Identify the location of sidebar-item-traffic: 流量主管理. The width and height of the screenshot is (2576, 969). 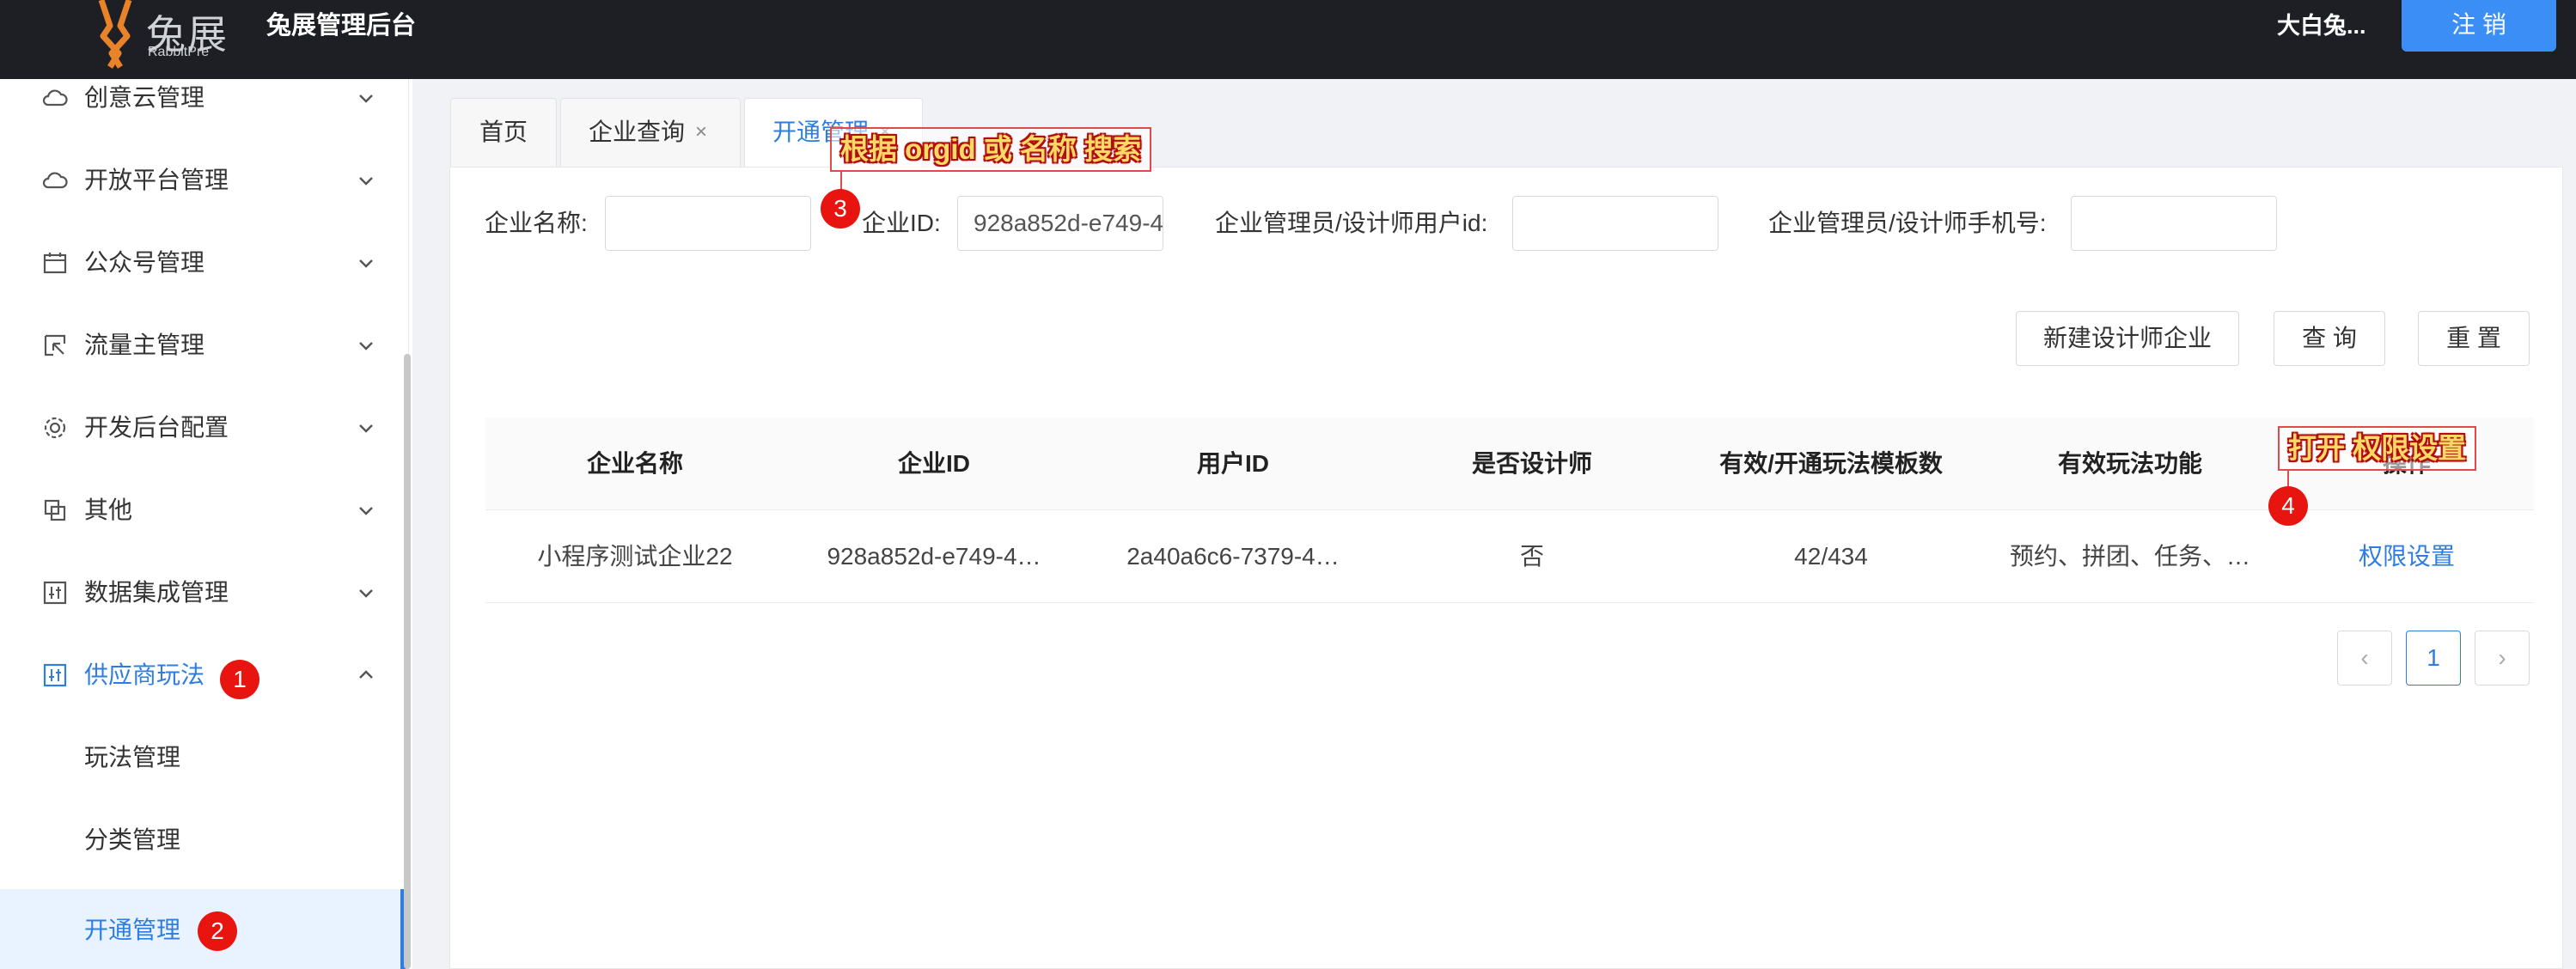
(202, 345).